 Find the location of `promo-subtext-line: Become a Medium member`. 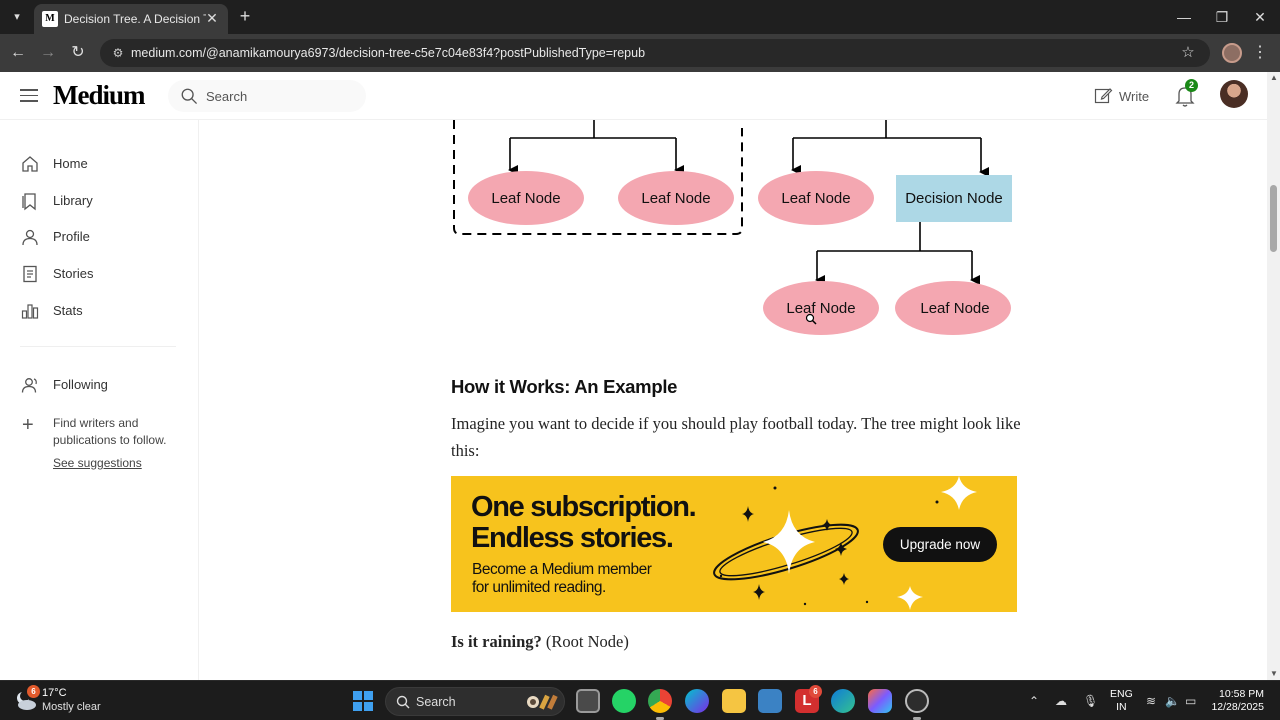

promo-subtext-line: Become a Medium member is located at coordinates (562, 569).